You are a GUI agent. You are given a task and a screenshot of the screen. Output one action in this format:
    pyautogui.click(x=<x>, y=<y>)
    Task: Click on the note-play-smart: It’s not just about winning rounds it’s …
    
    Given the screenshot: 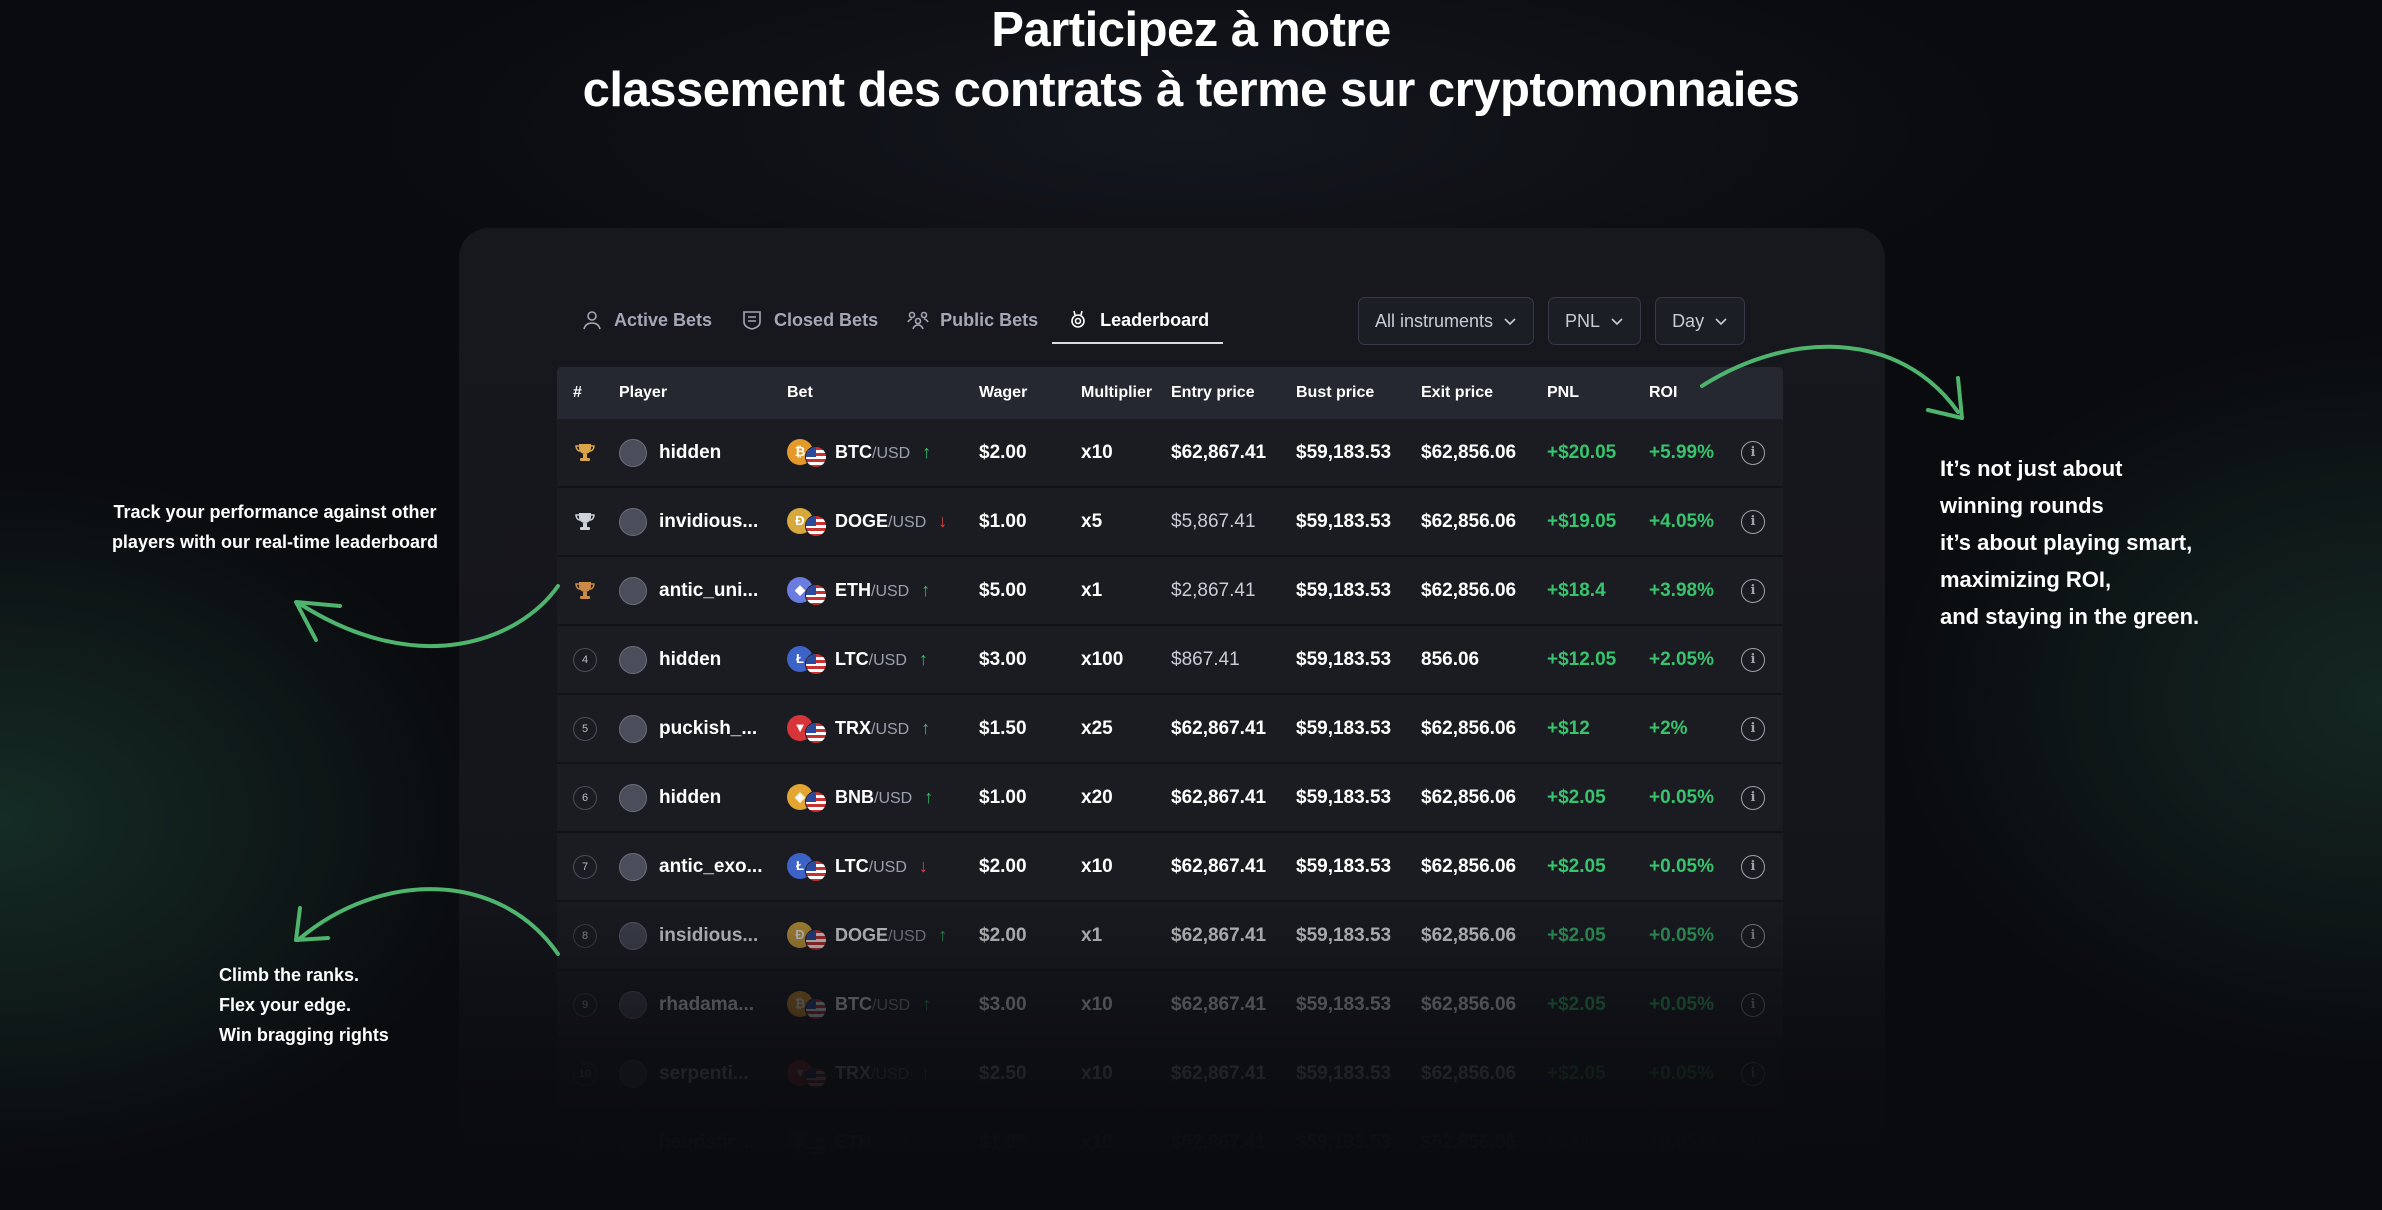 What is the action you would take?
    pyautogui.click(x=2105, y=542)
    